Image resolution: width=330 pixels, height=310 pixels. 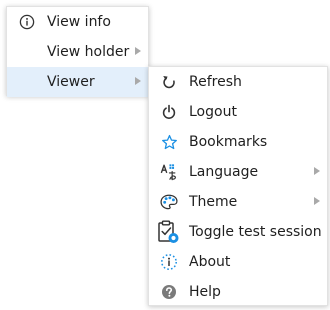 What do you see at coordinates (169, 262) in the screenshot?
I see `info-dotted-circle-icon` at bounding box center [169, 262].